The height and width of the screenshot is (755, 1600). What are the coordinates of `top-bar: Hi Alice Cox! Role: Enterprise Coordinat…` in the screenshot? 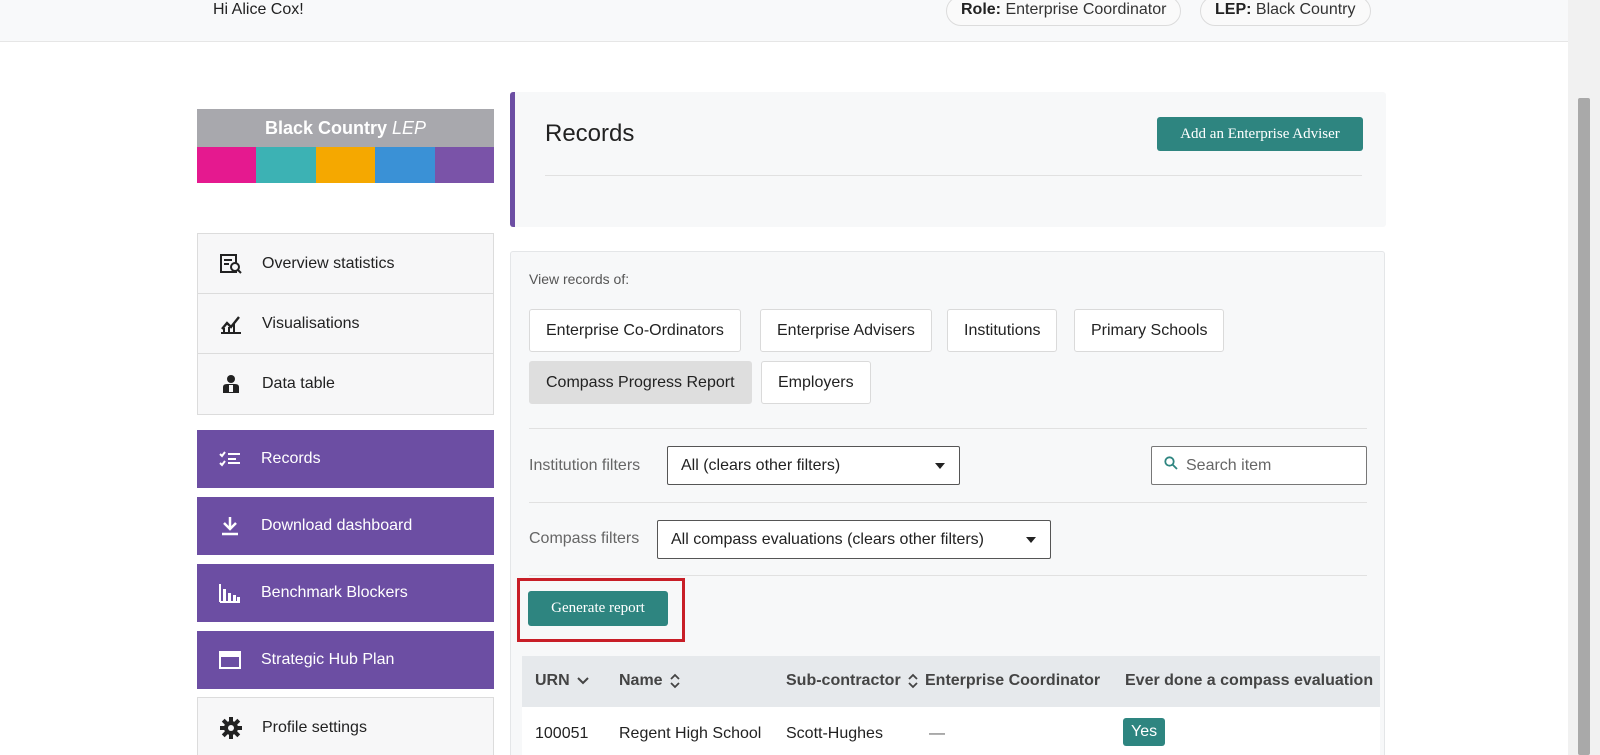 It's located at (784, 21).